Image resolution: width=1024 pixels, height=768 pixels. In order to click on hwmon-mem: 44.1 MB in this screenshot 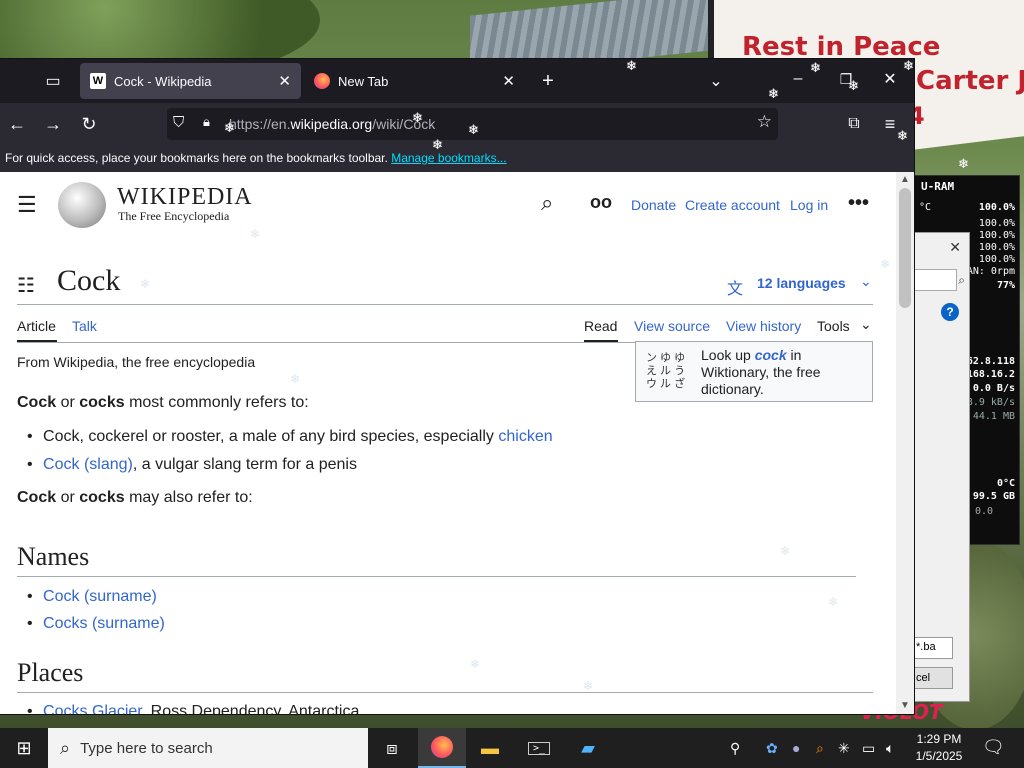, I will do `click(993, 416)`.